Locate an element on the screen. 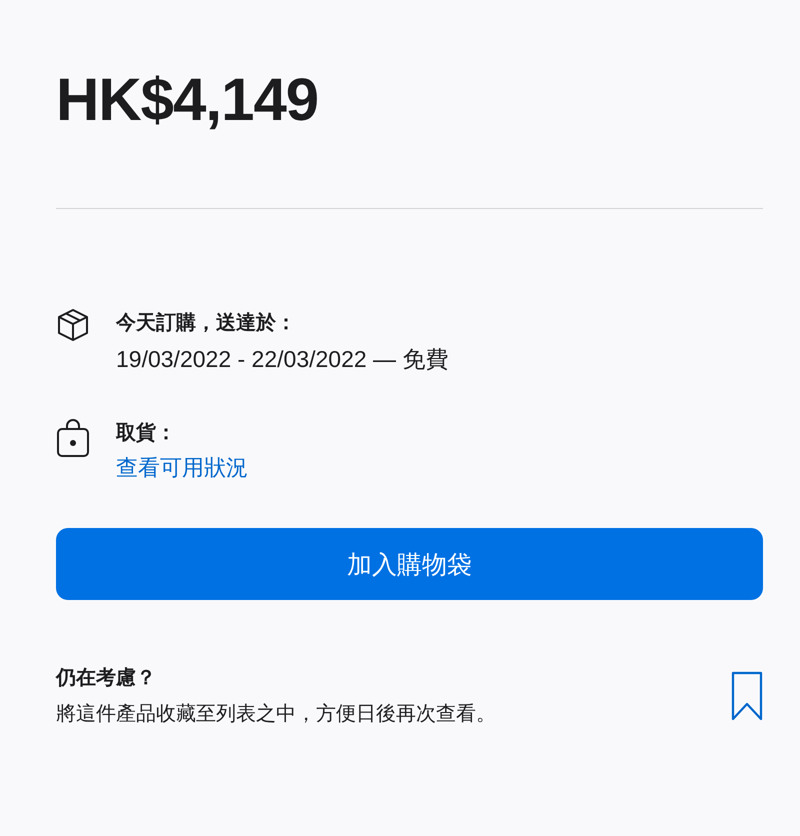 This screenshot has height=836, width=800. add-to-bag-button: 加入購物袋 is located at coordinates (409, 564).